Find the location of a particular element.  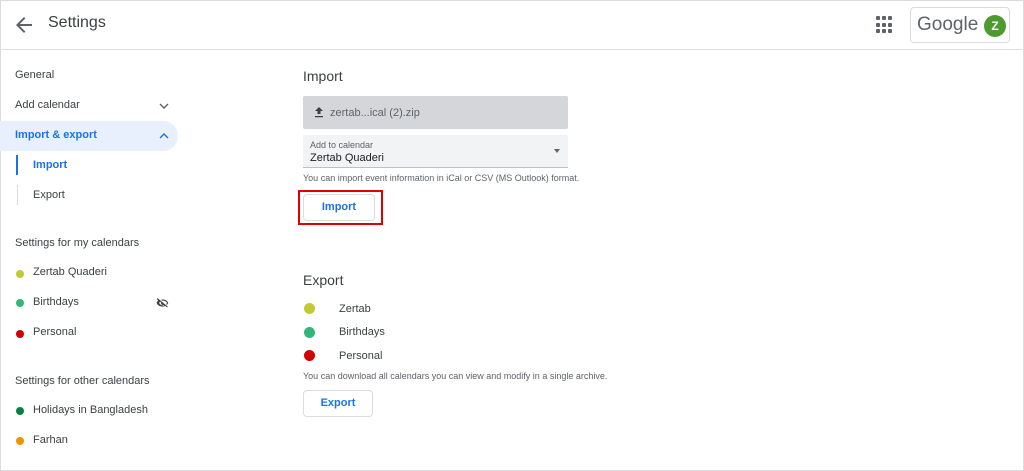

sidebar-calendar-zertab: Zertab Quaderi is located at coordinates (70, 272).